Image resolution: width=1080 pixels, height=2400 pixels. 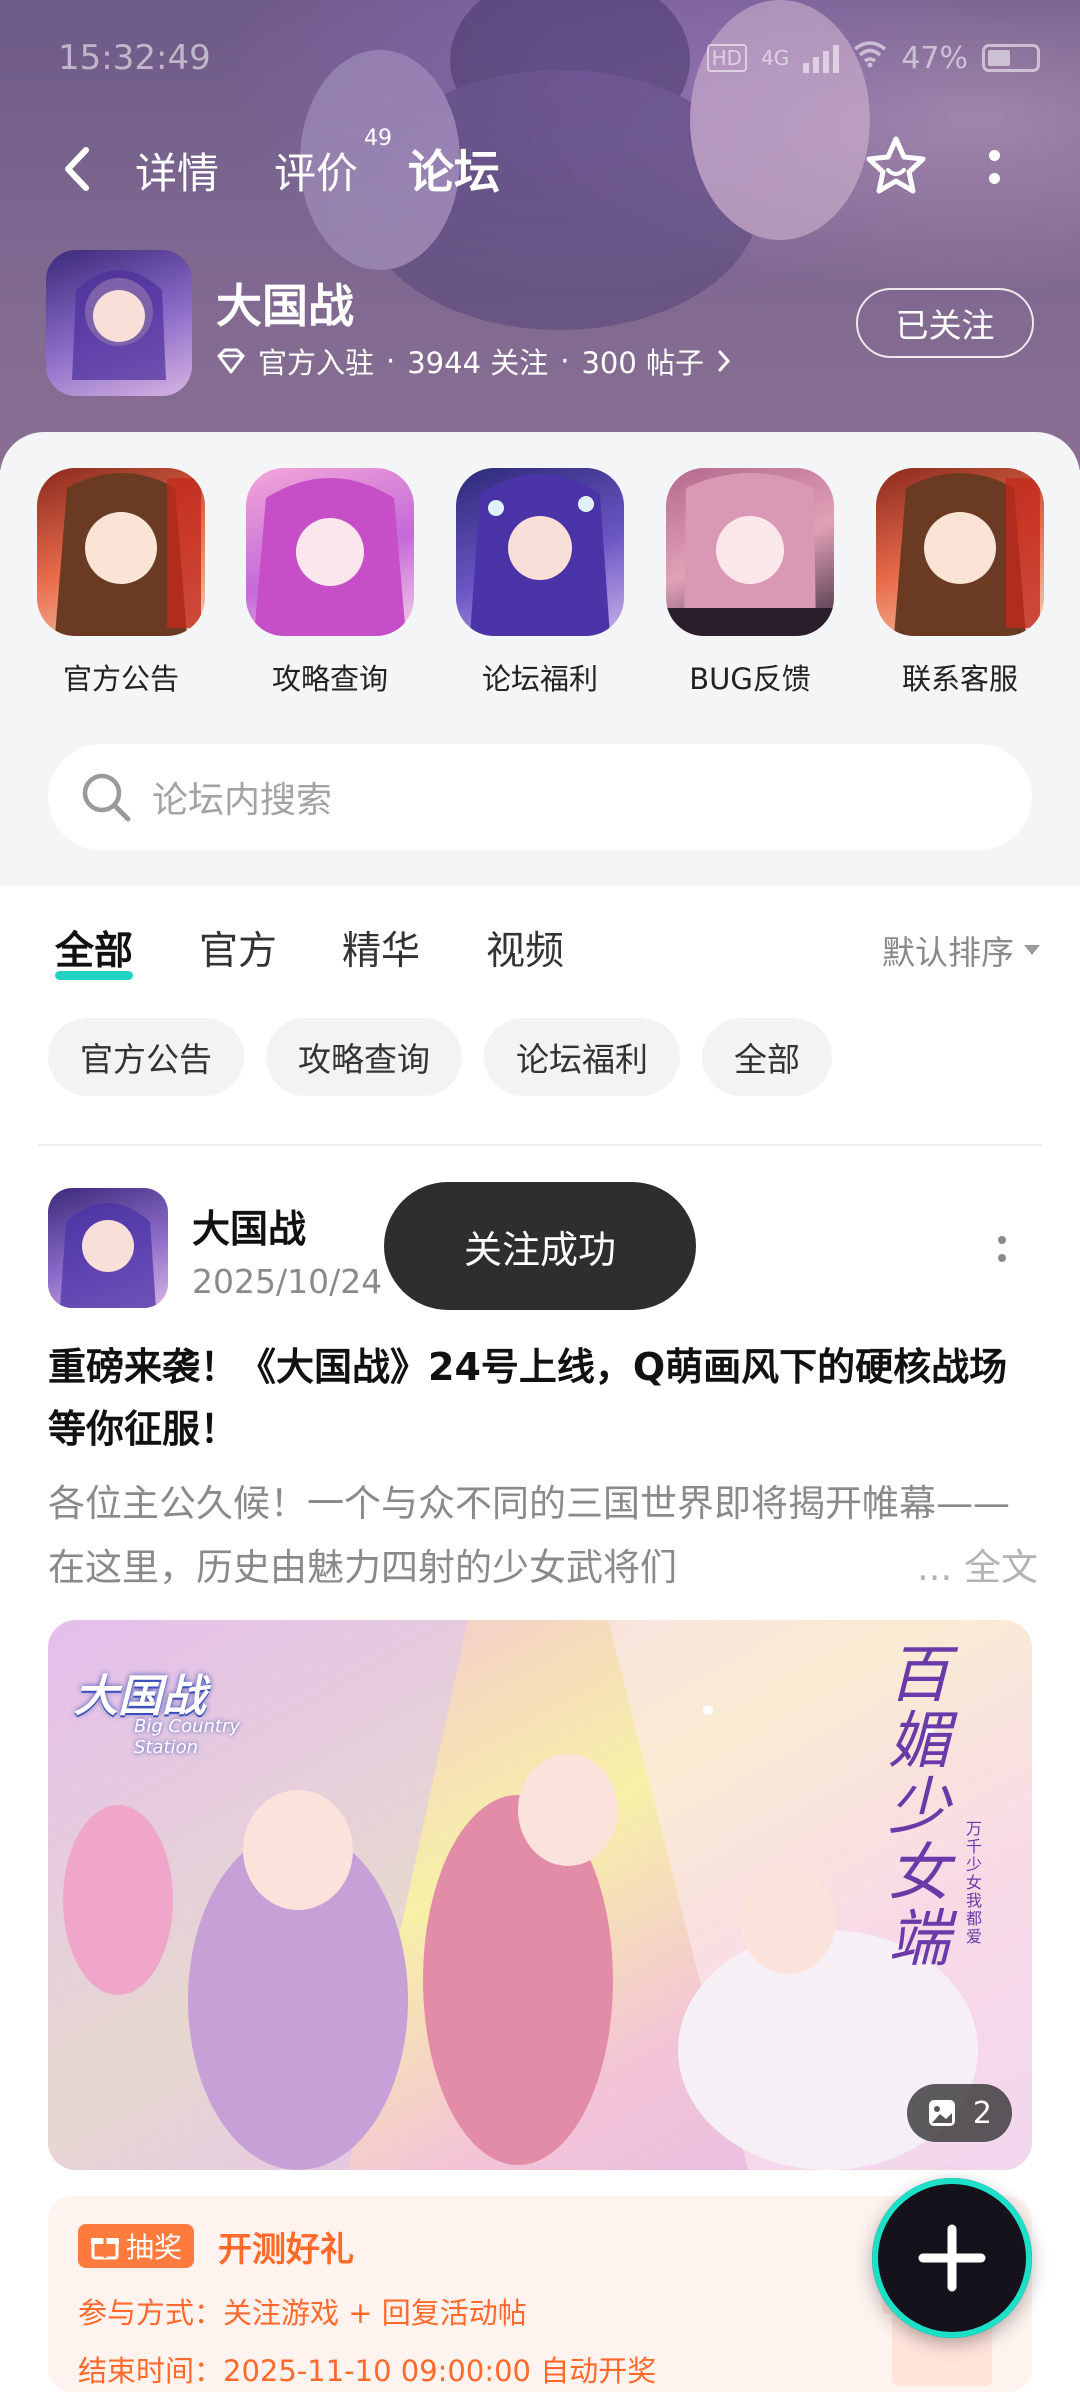 What do you see at coordinates (316, 173) in the screenshot?
I see `tab-review-label: 评价` at bounding box center [316, 173].